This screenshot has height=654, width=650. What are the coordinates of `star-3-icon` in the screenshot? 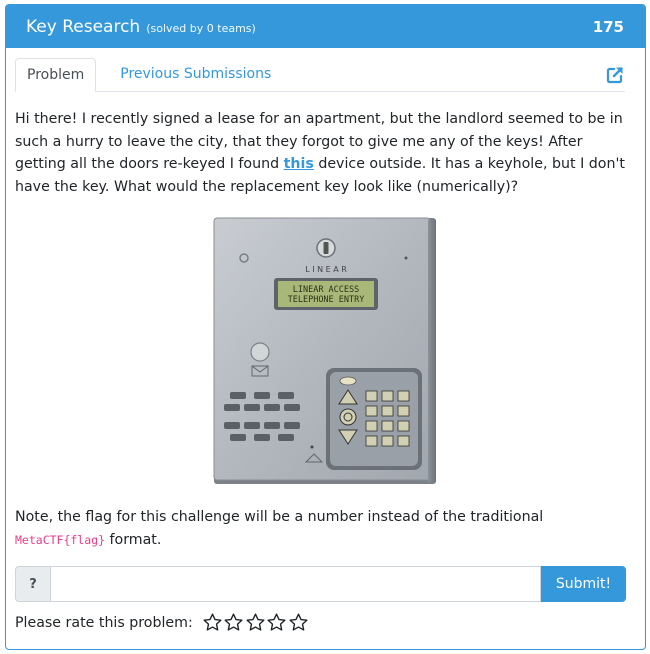 It's located at (255, 622).